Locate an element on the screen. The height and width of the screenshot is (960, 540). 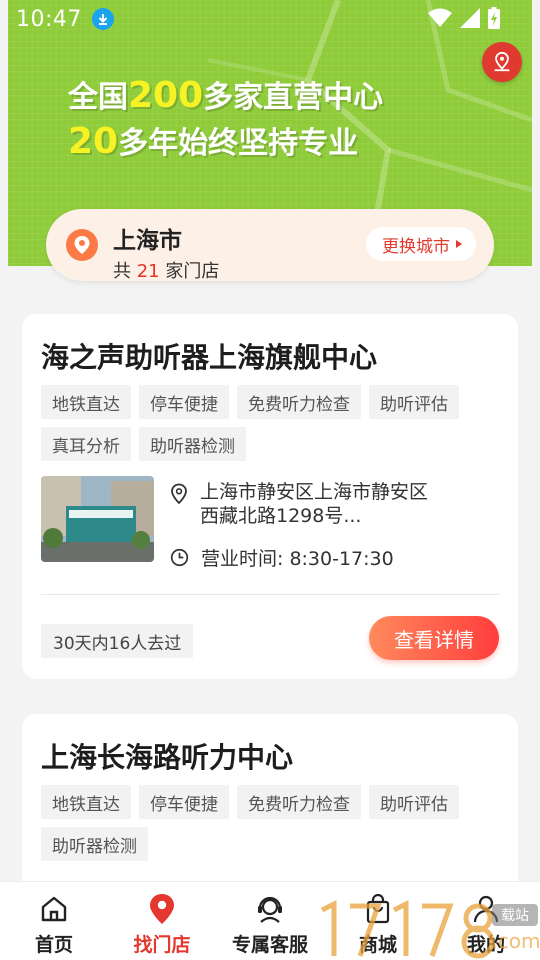
store-title: 上海长海路听力中心 is located at coordinates (167, 757).